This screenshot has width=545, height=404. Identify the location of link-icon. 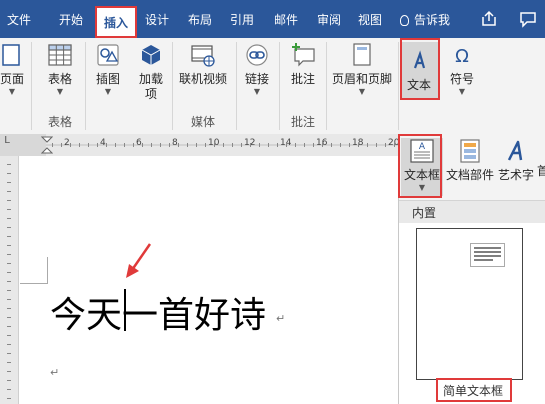
(257, 55).